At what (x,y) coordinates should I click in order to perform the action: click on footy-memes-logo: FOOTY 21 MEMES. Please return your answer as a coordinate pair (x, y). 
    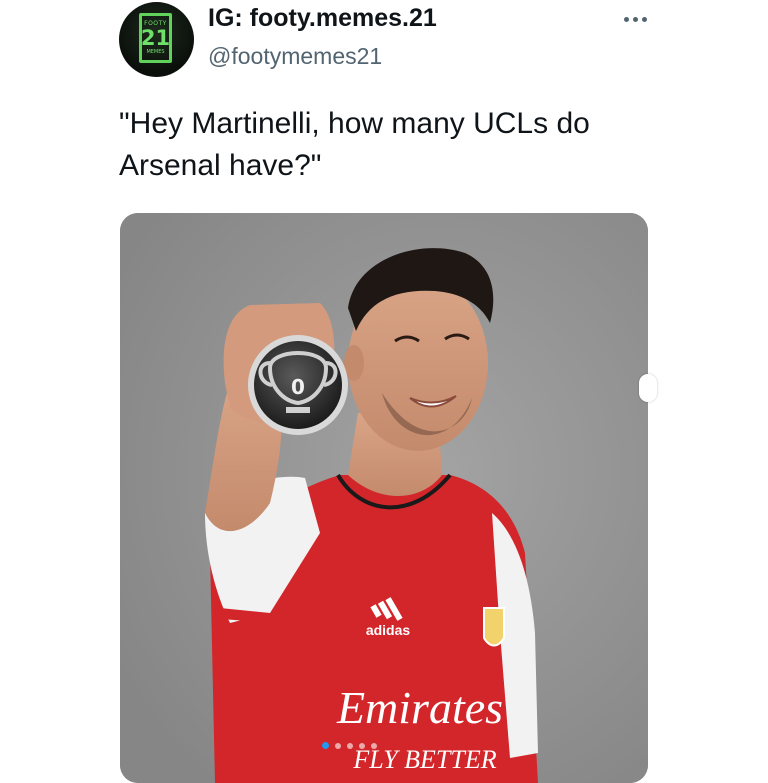
    Looking at the image, I should click on (155, 38).